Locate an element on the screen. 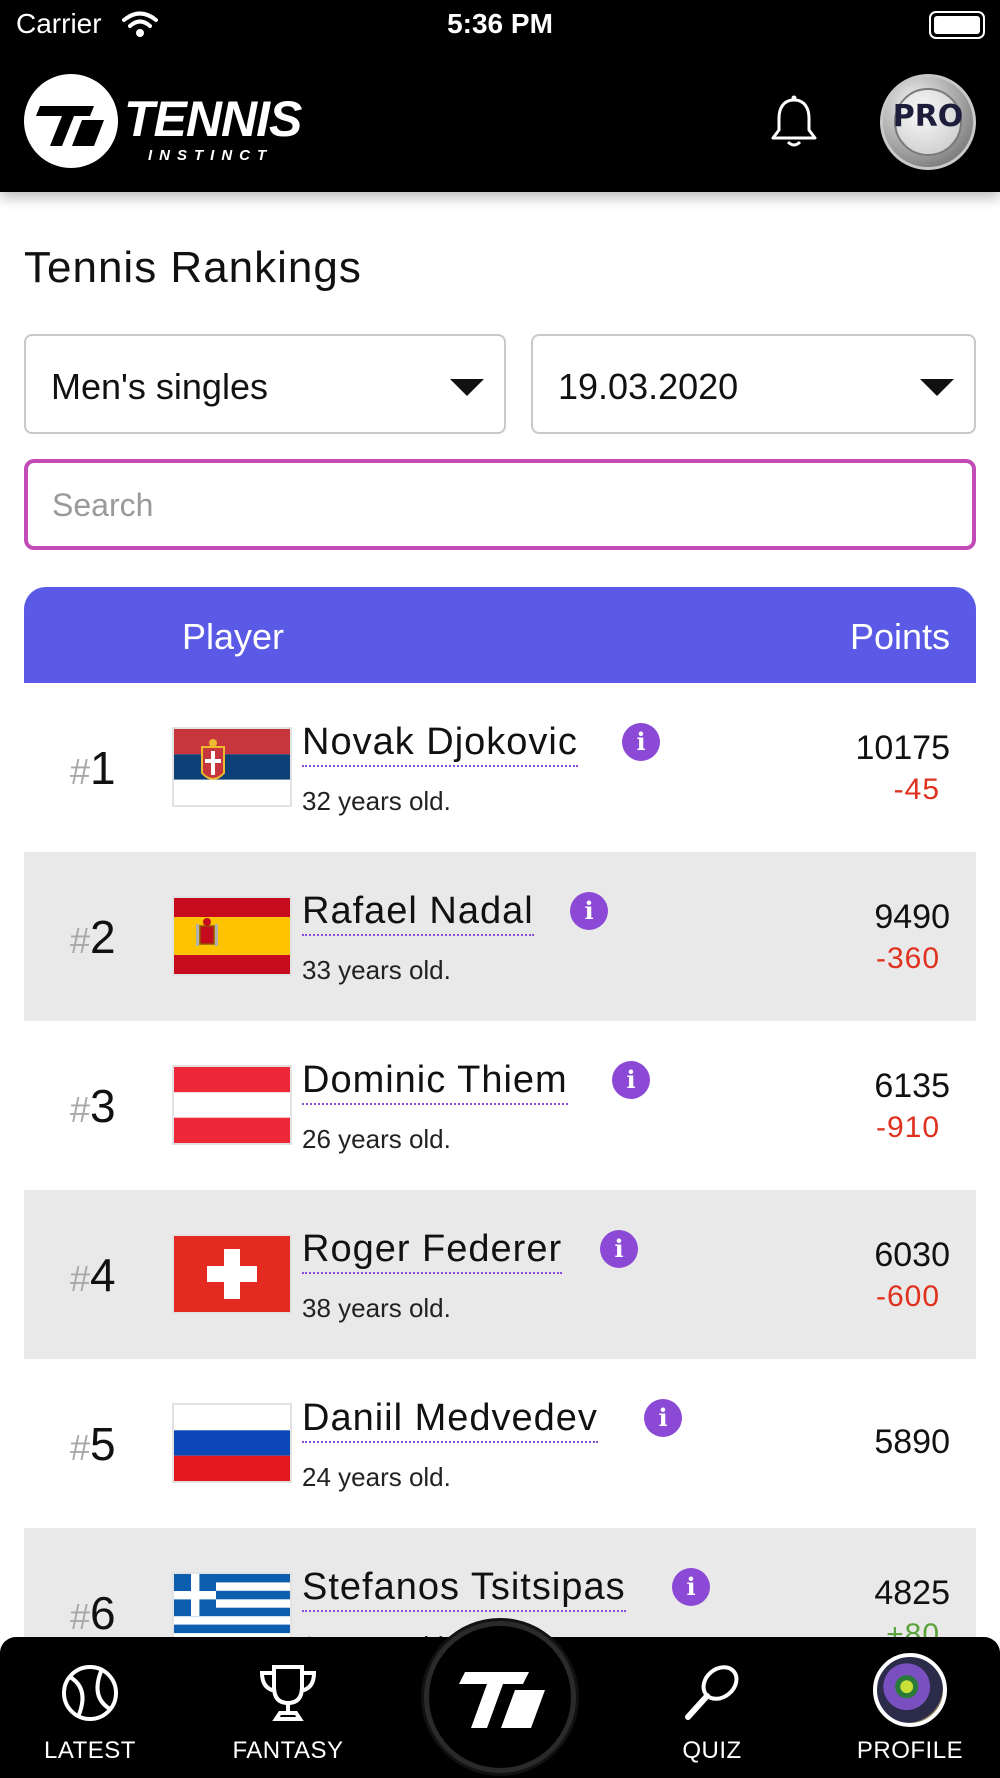 Image resolution: width=1000 pixels, height=1778 pixels. tab-fantasy: FANTASY is located at coordinates (288, 1707).